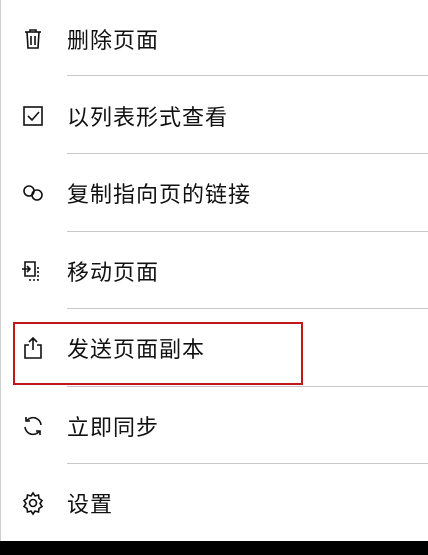  Describe the element at coordinates (214, 347) in the screenshot. I see `menu-item-send-page-copy: 发送页面副本` at that location.